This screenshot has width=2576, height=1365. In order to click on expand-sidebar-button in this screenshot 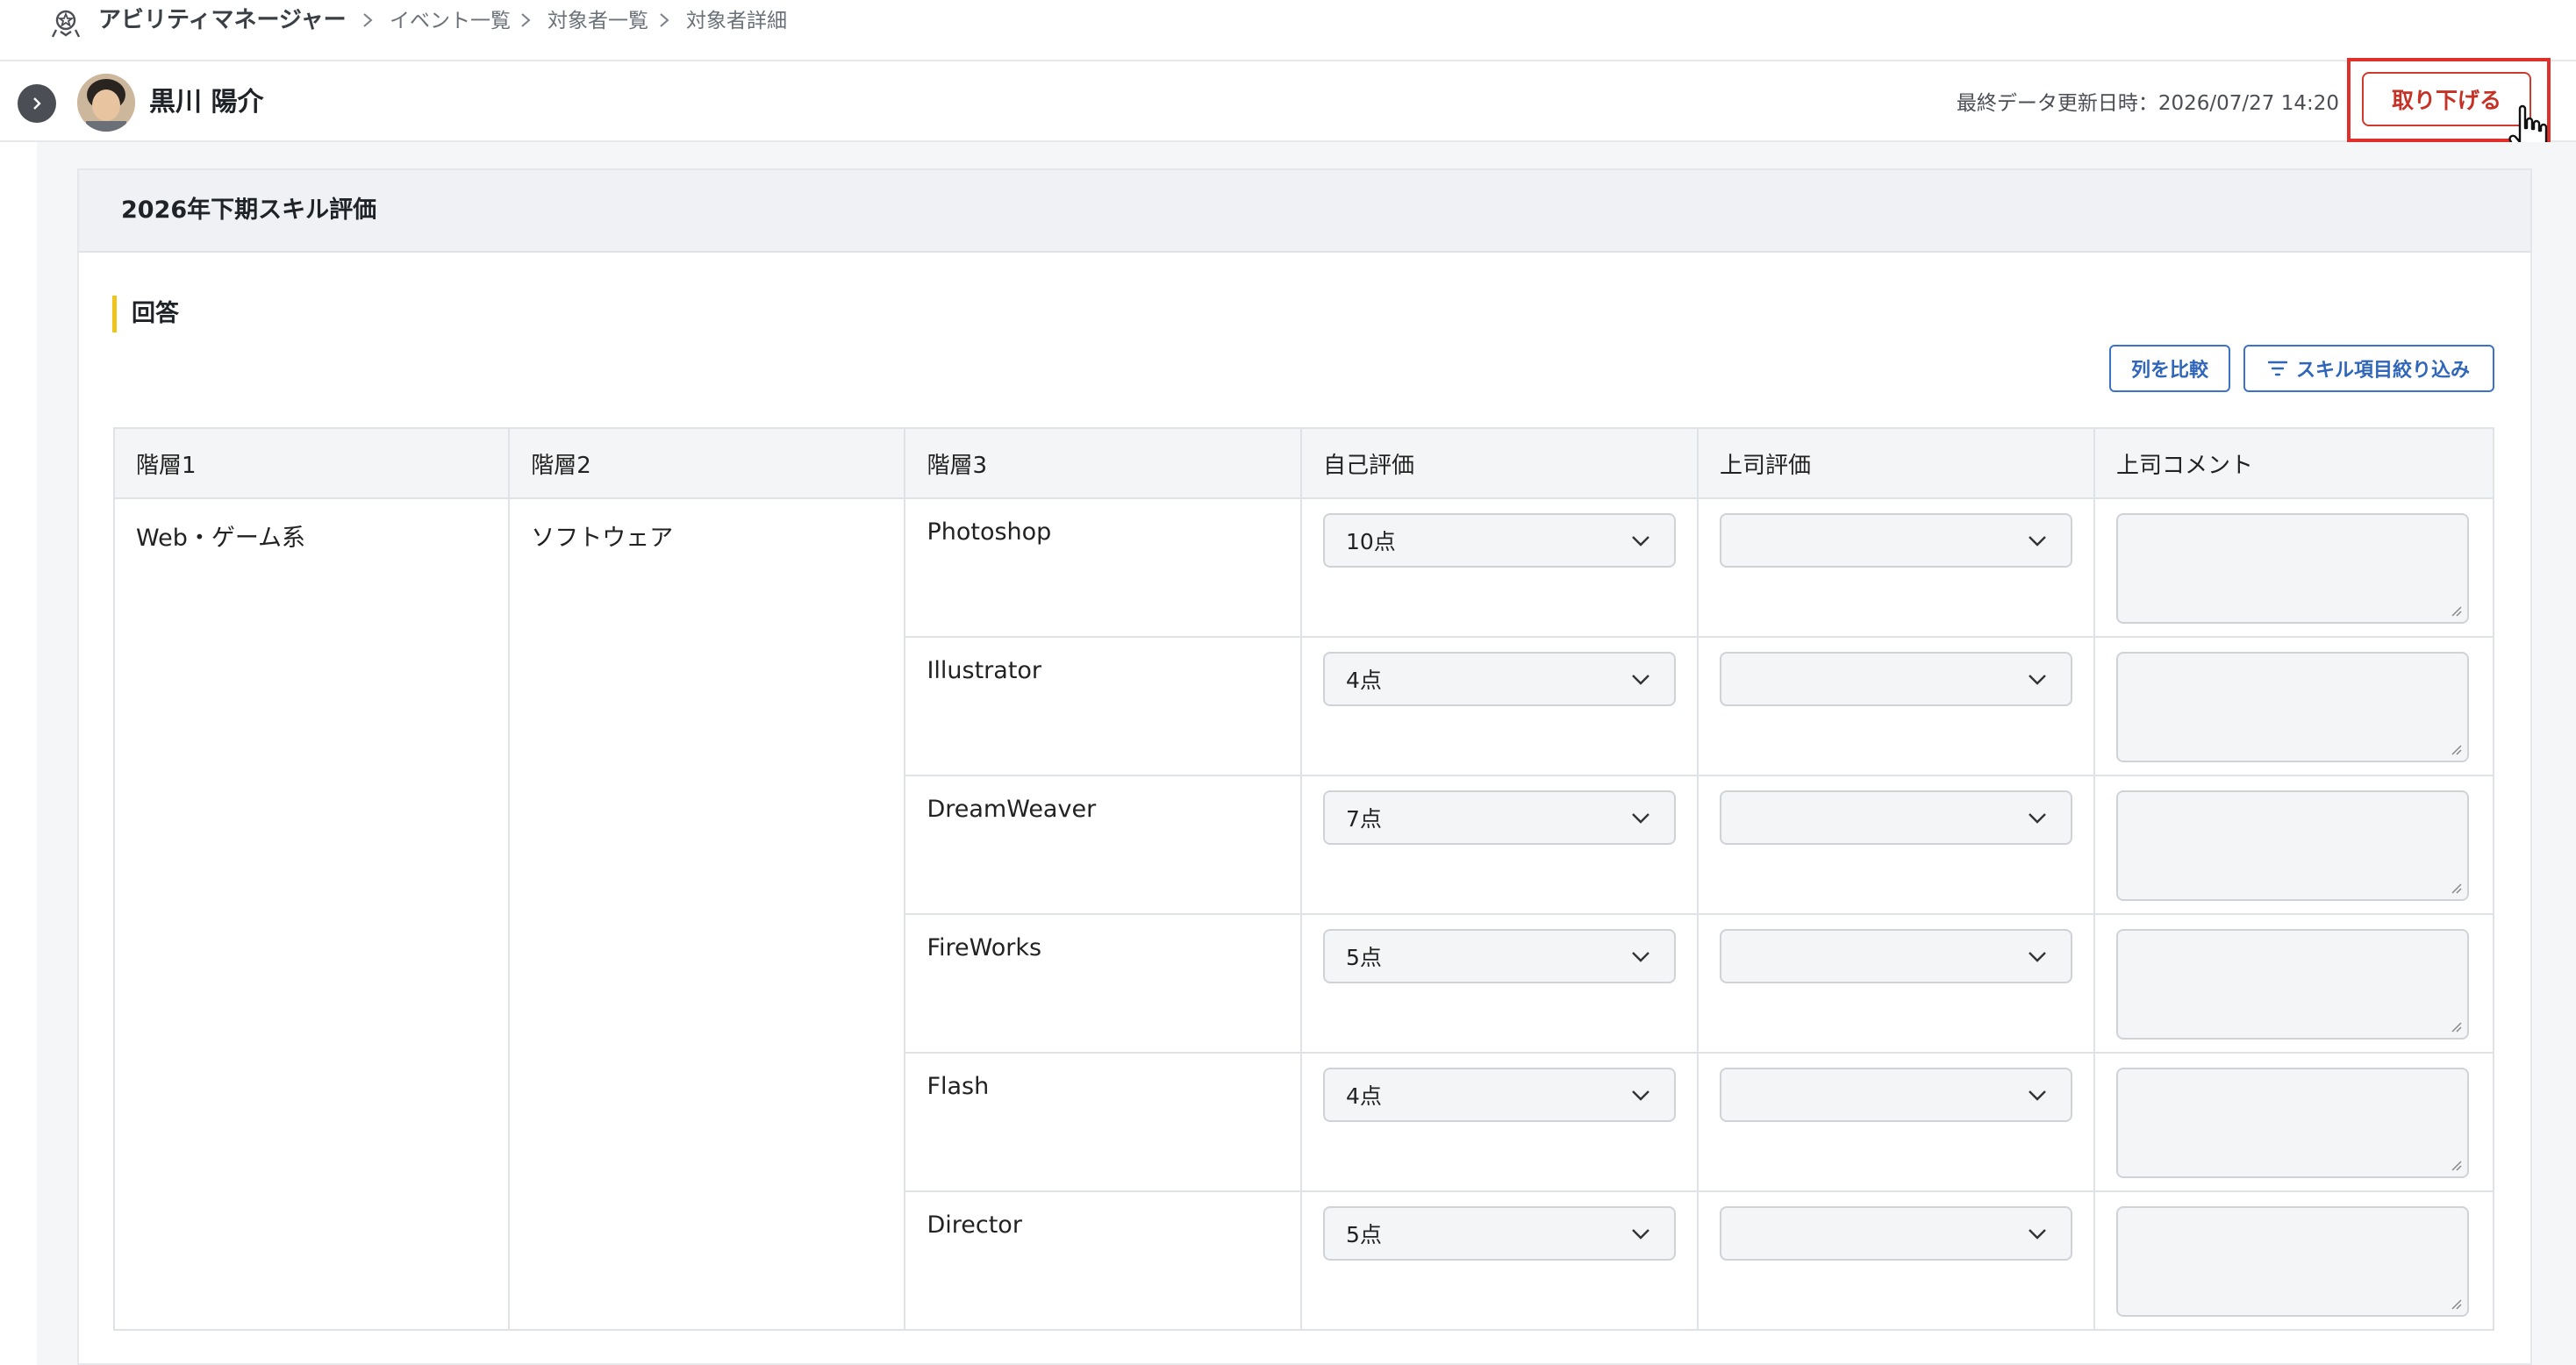, I will do `click(37, 103)`.